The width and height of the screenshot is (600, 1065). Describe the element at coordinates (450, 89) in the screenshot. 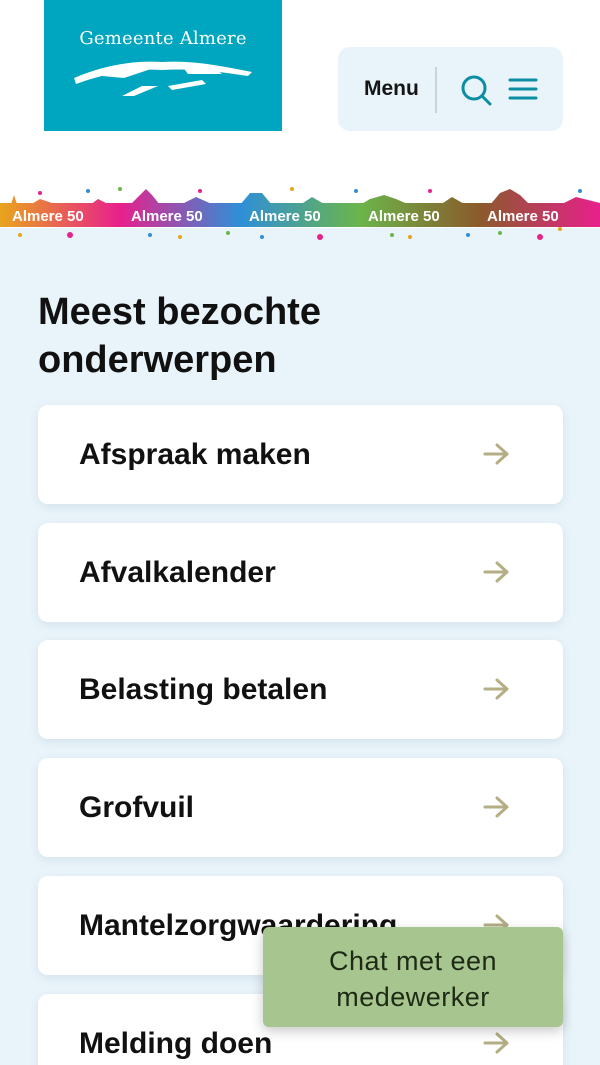

I see `nav-box: Menu` at that location.